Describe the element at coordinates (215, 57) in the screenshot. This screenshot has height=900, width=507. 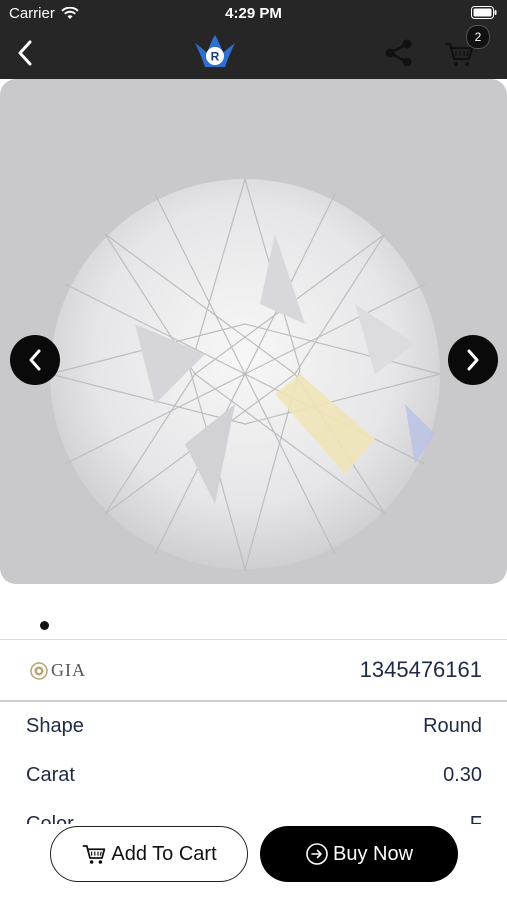
I see `logo-letter: R` at that location.